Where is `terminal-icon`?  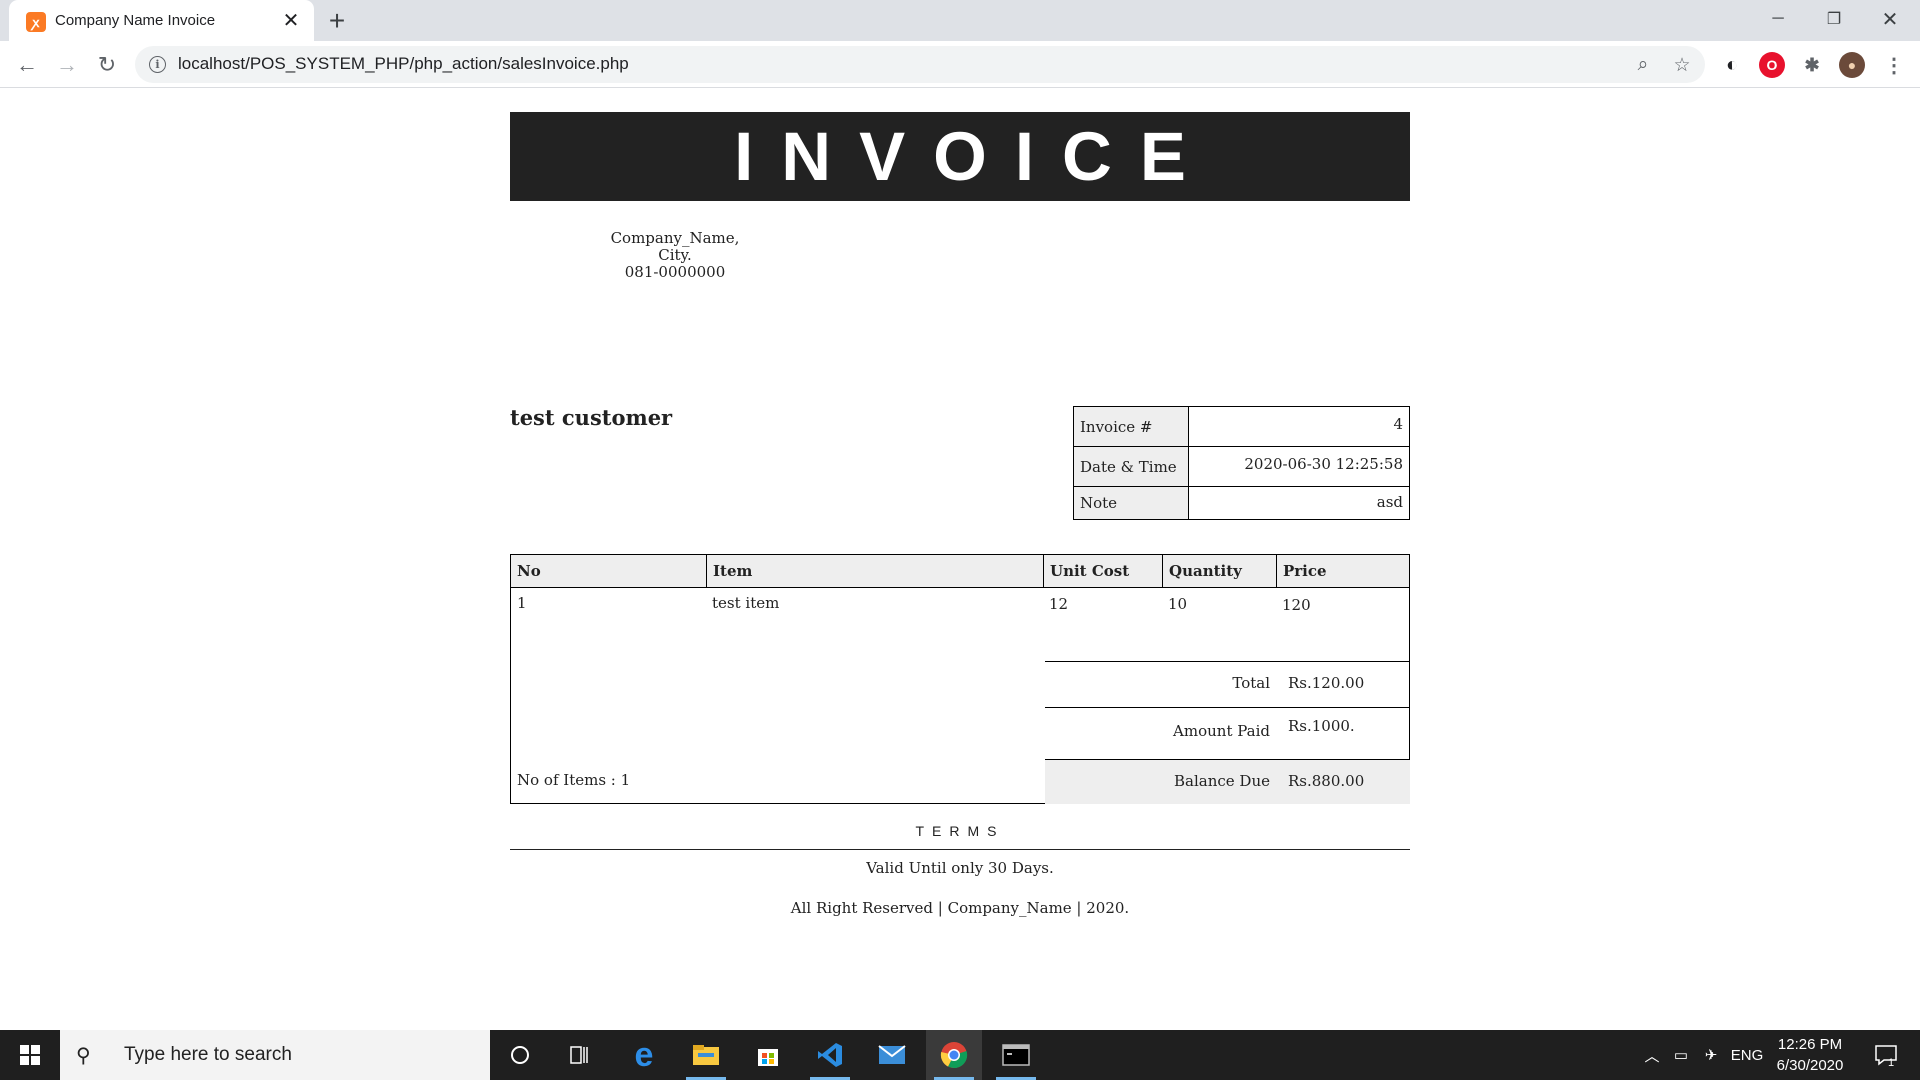 terminal-icon is located at coordinates (1016, 1055).